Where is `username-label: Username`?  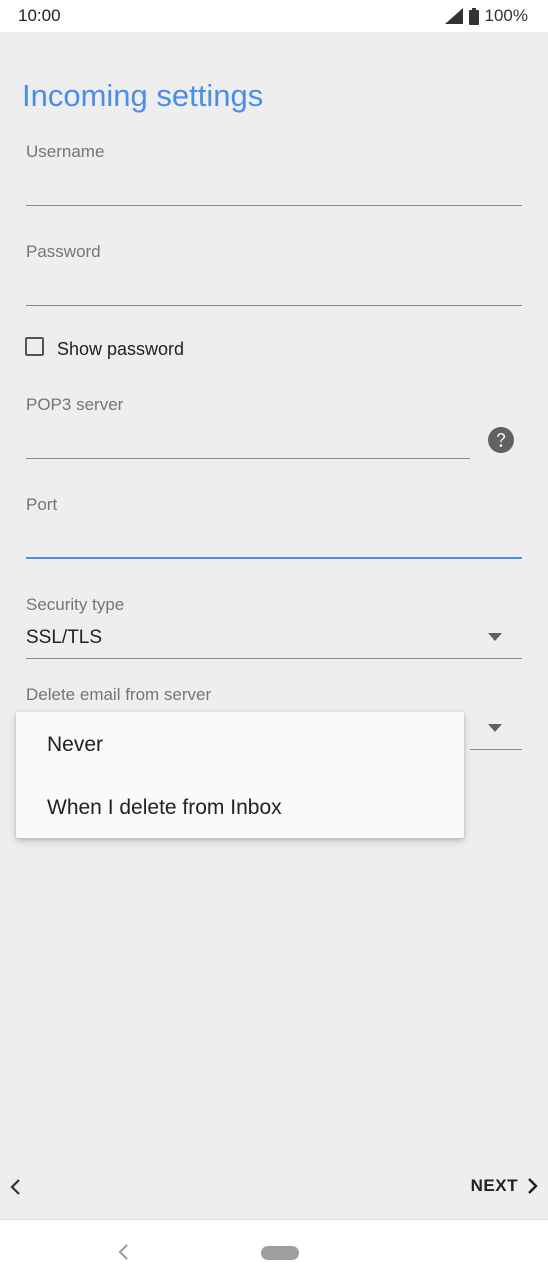
username-label: Username is located at coordinates (65, 151).